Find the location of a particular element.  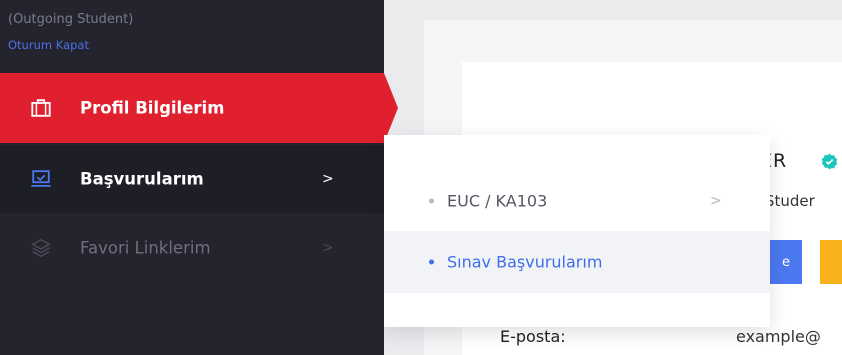

profile-action-button: e is located at coordinates (786, 262).